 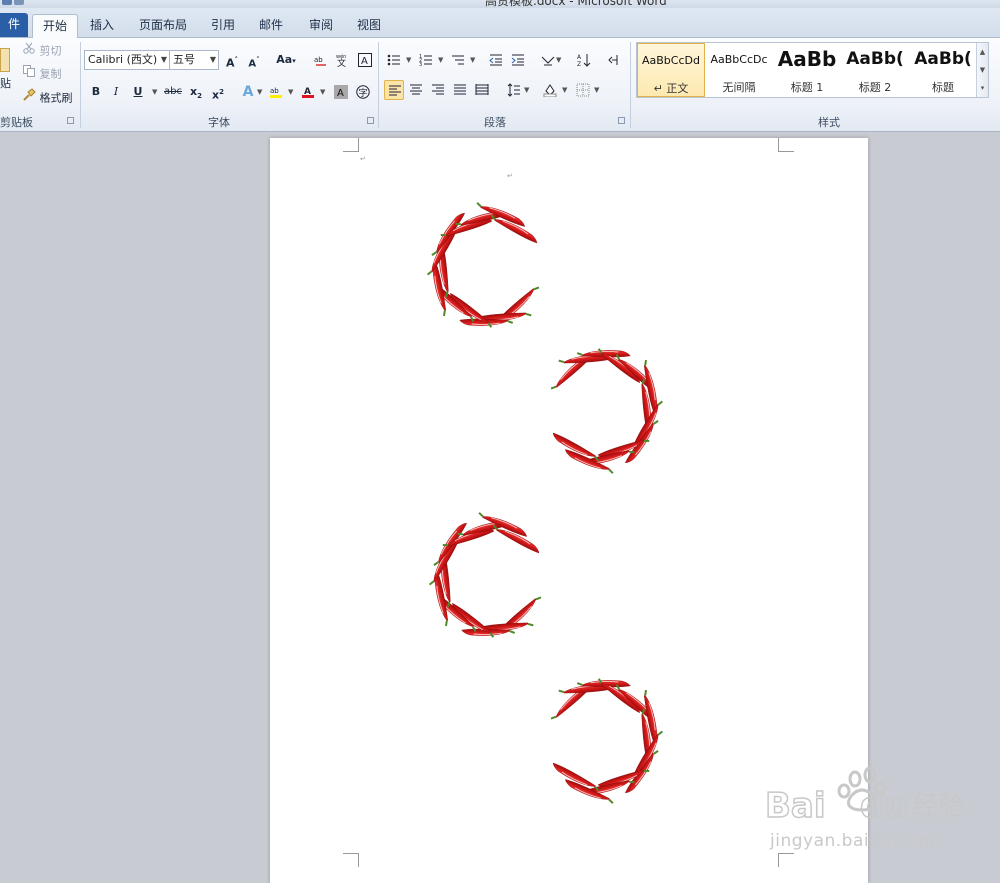 What do you see at coordinates (55, 26) in the screenshot?
I see `tab-home: 开始` at bounding box center [55, 26].